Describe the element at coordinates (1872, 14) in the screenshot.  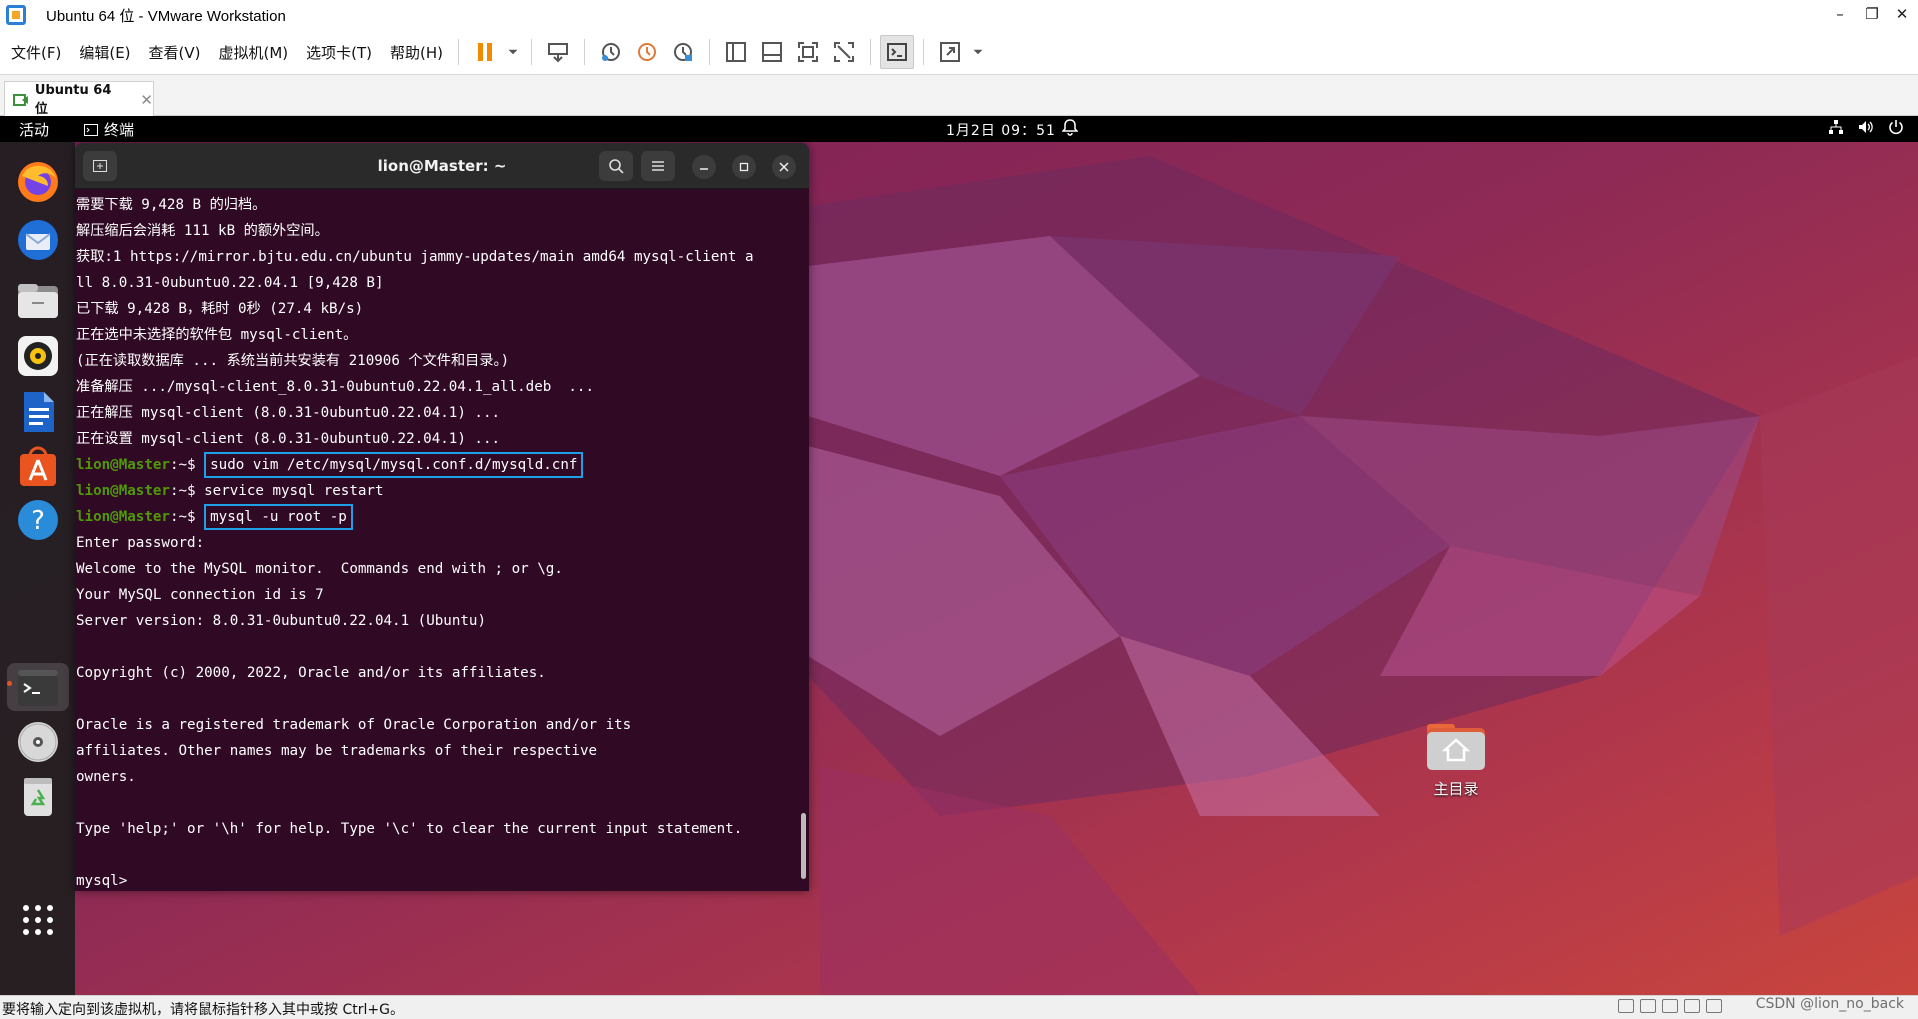
I see `restore-button: ❐` at that location.